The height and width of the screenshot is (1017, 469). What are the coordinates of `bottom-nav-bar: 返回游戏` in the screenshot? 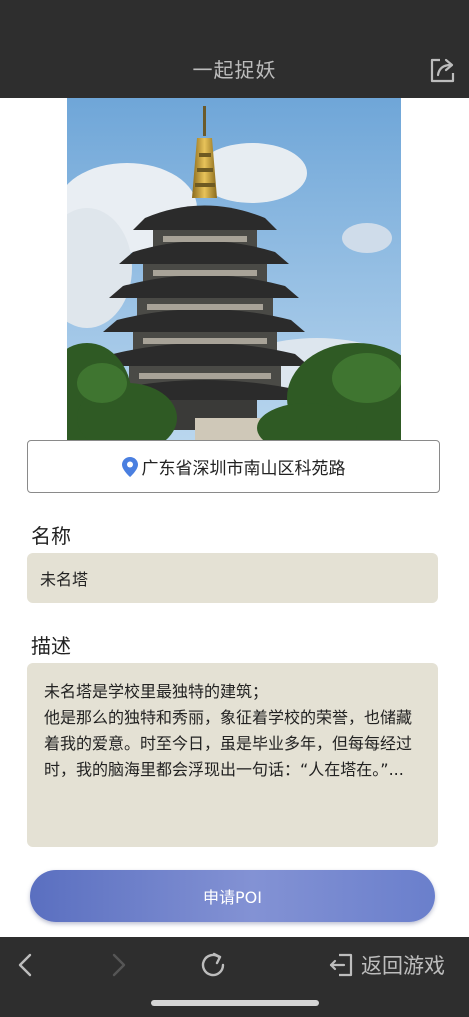 It's located at (234, 977).